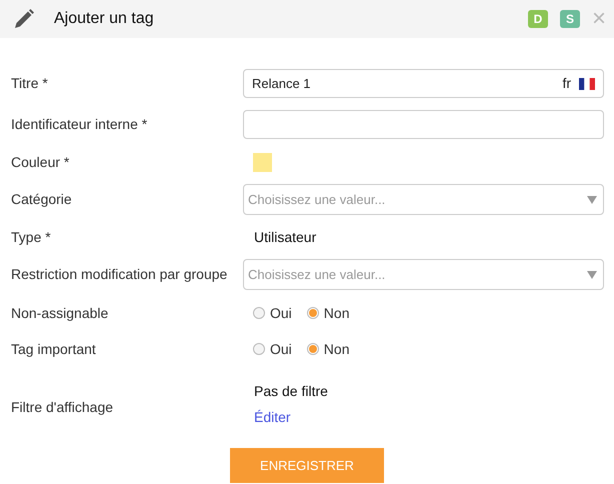  What do you see at coordinates (285, 237) in the screenshot?
I see `field-value: Utilisateur` at bounding box center [285, 237].